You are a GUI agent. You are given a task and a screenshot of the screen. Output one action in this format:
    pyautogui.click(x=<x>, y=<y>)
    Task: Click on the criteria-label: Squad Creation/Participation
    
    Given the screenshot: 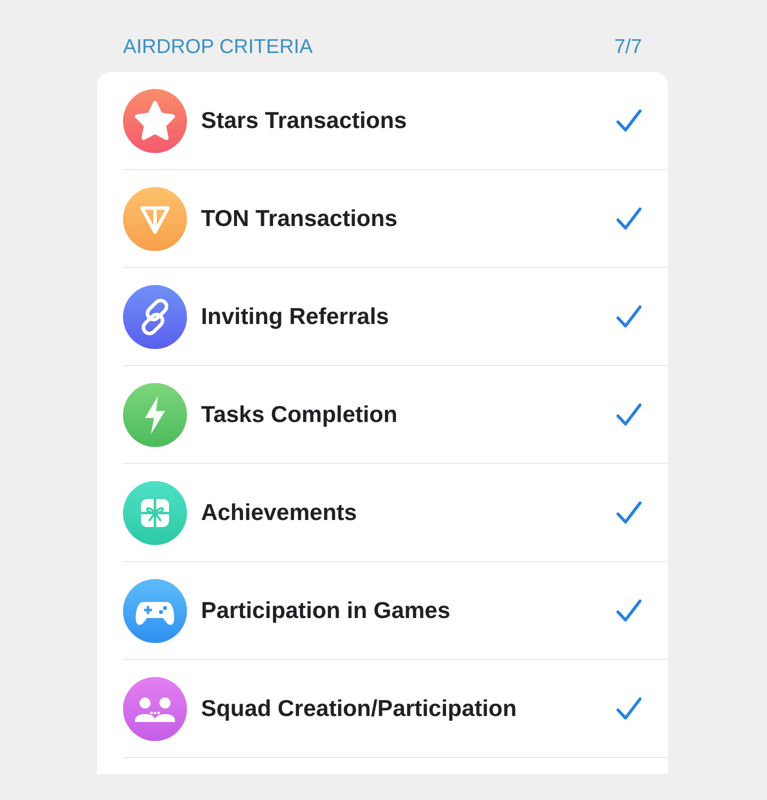 What is the action you would take?
    pyautogui.click(x=359, y=708)
    